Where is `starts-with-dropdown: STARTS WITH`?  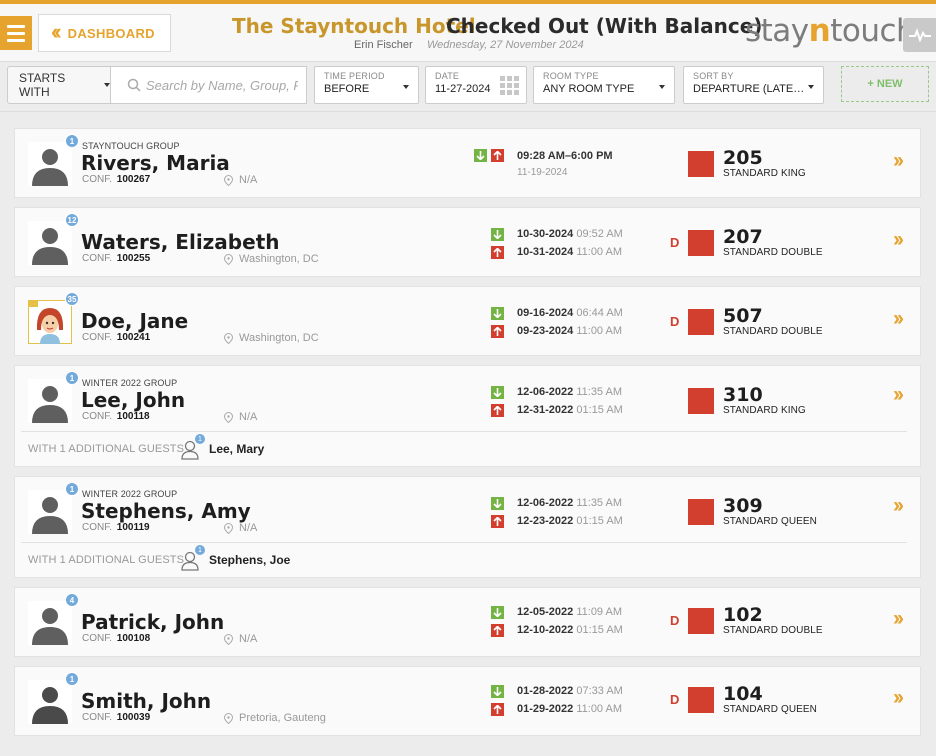
starts-with-dropdown: STARTS WITH is located at coordinates (59, 85).